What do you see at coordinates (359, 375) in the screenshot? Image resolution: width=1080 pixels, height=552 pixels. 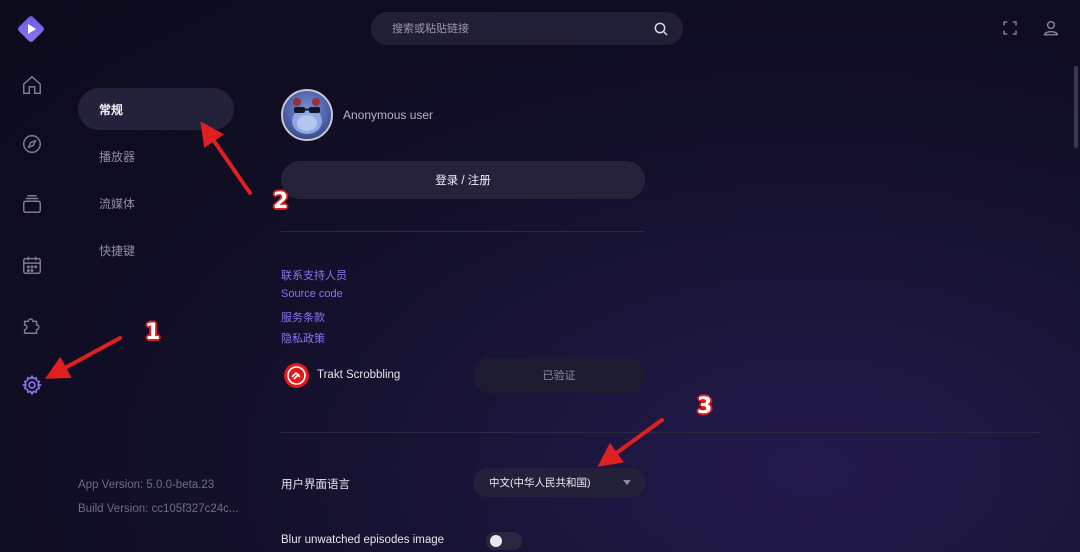 I see `trakt-label: Trakt Scrobbling` at bounding box center [359, 375].